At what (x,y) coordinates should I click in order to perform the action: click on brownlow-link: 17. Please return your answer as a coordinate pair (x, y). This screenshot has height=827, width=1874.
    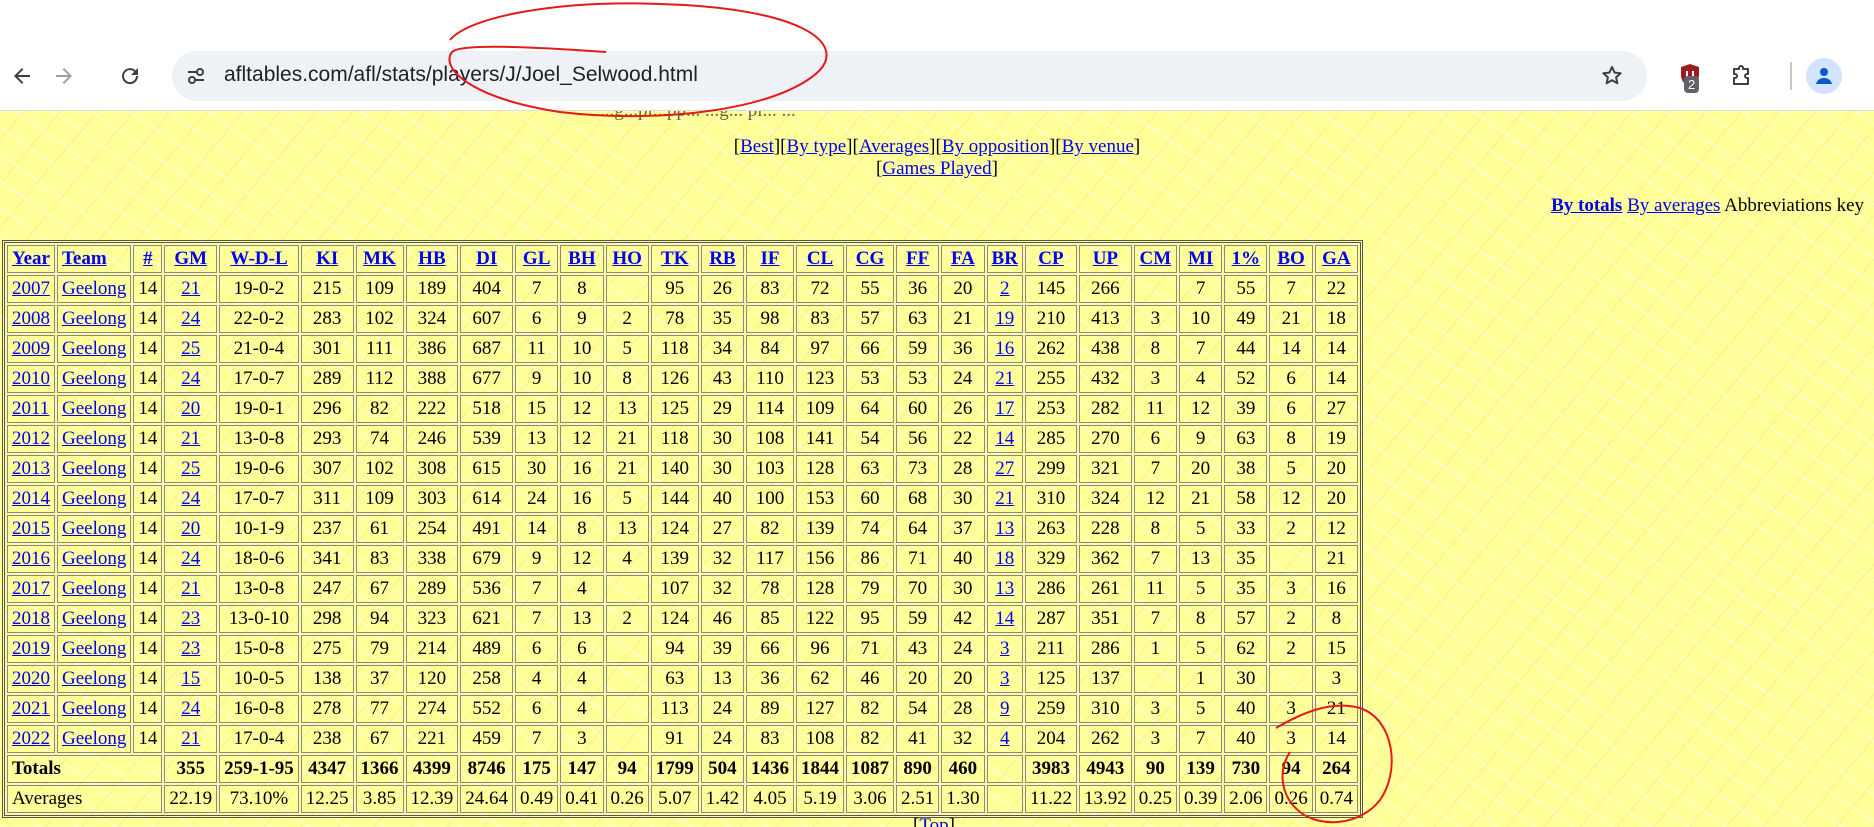
    Looking at the image, I should click on (1004, 408).